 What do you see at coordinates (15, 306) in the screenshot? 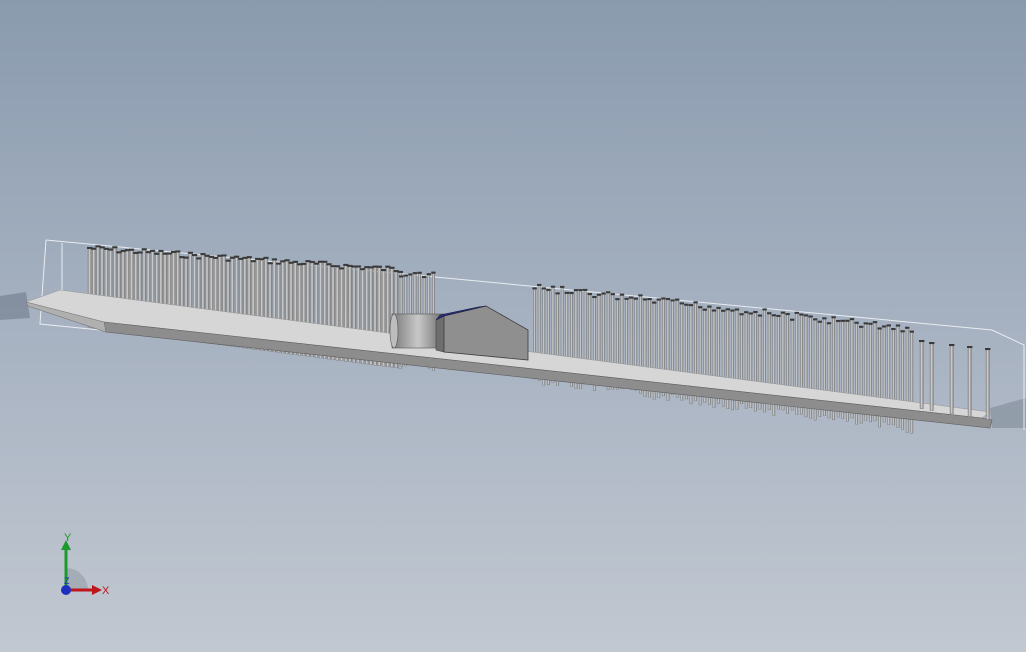
I see `left-shadow-streak` at bounding box center [15, 306].